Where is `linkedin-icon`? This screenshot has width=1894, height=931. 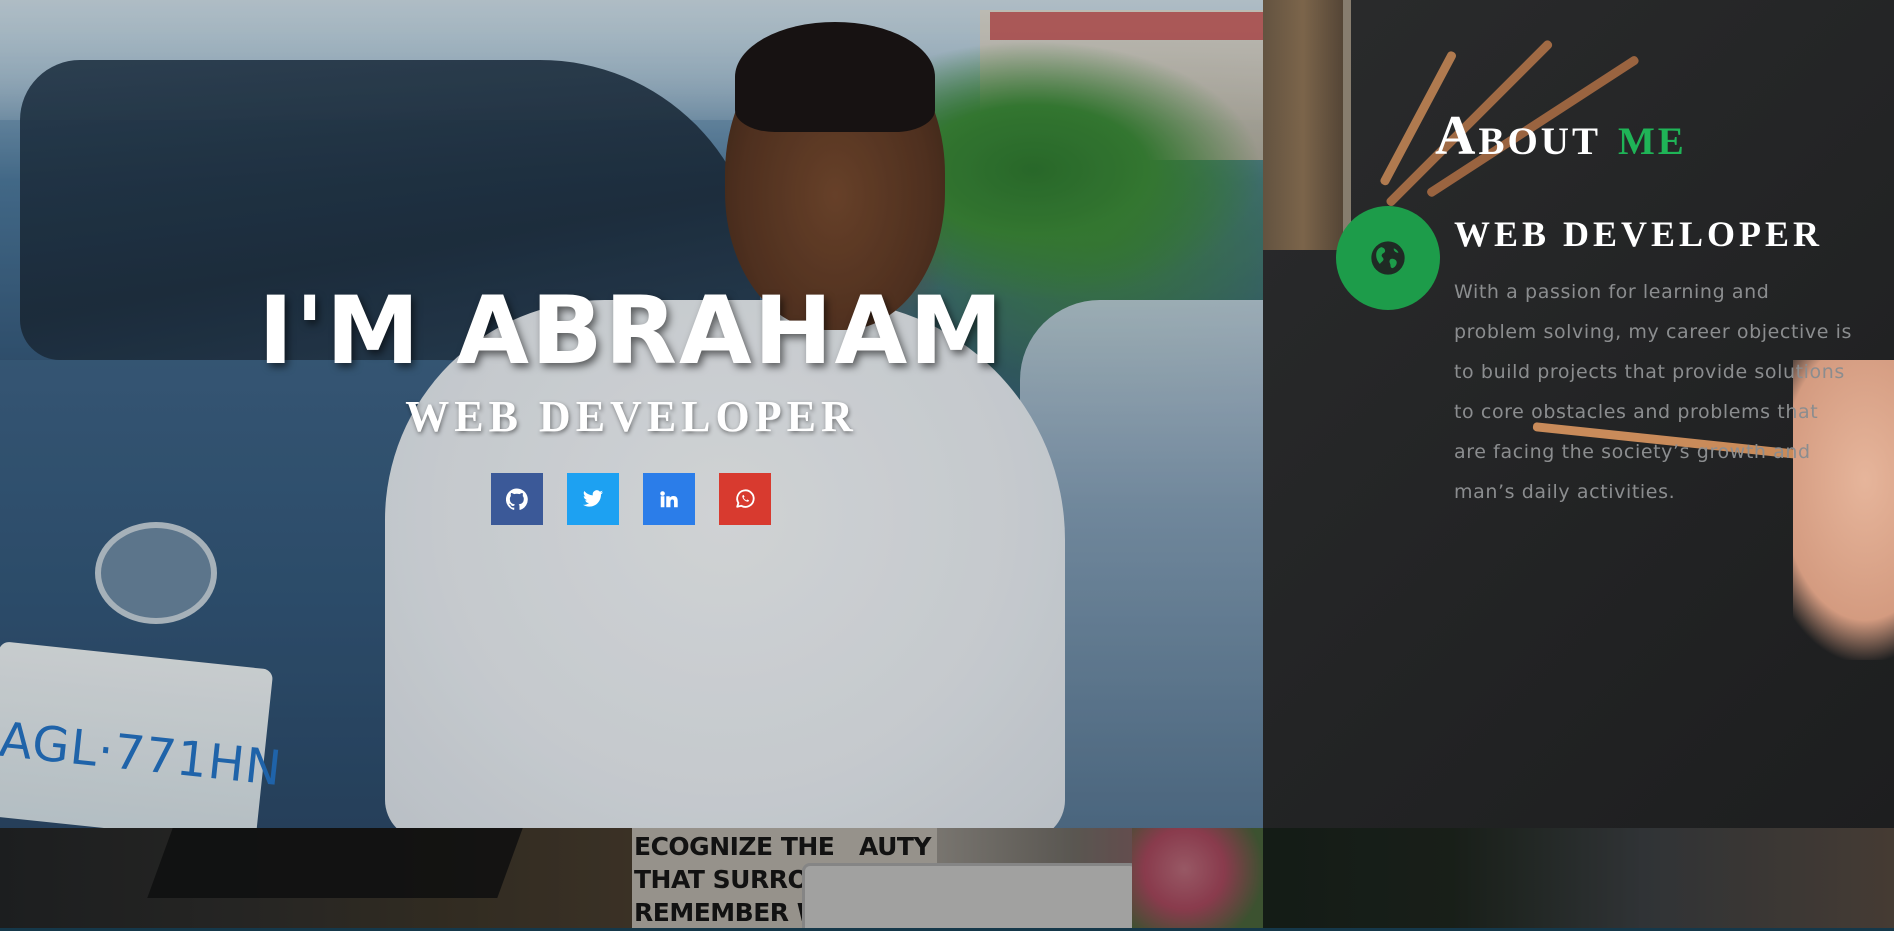 linkedin-icon is located at coordinates (669, 499).